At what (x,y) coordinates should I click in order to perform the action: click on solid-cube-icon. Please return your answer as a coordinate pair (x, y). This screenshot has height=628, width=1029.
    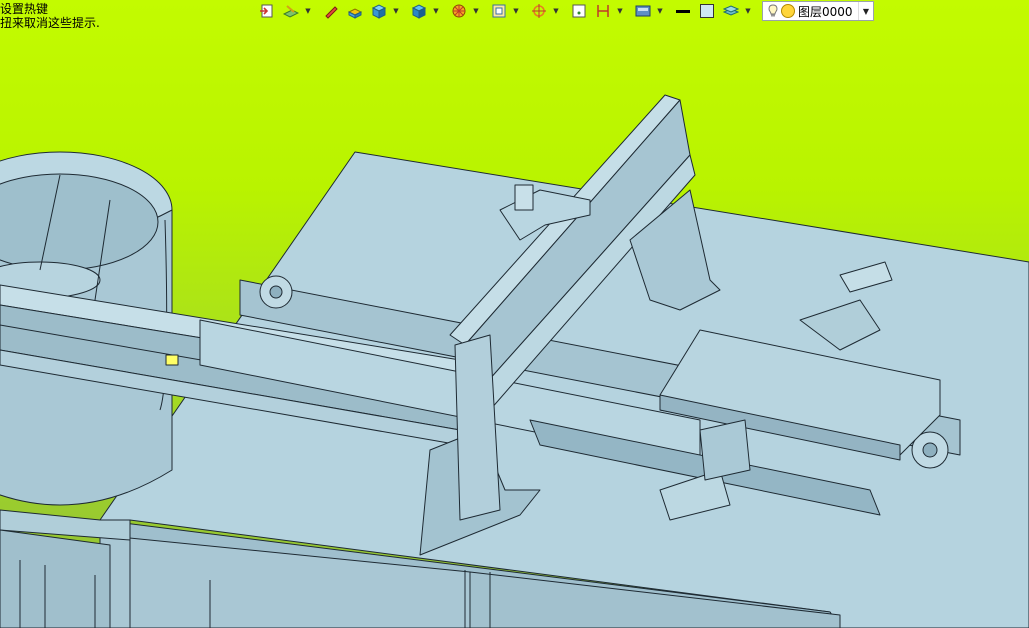
    Looking at the image, I should click on (379, 11).